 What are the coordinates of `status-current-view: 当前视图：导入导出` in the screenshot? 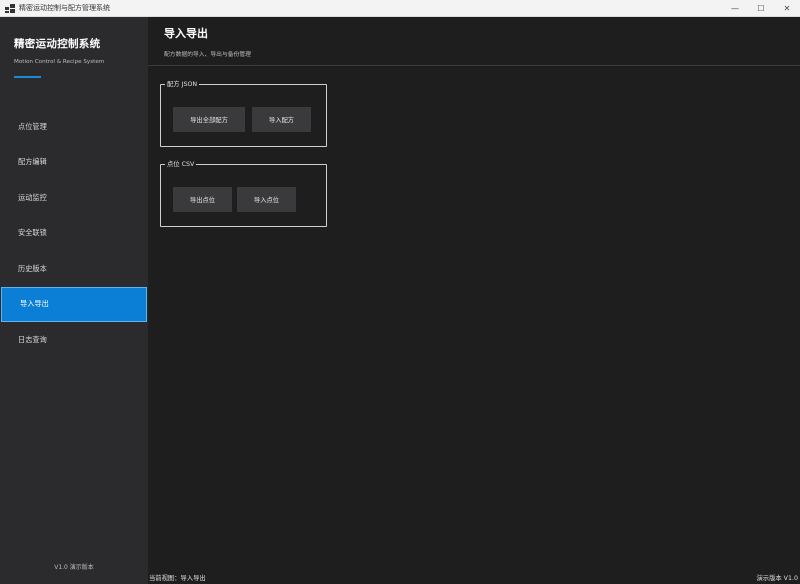 It's located at (177, 578).